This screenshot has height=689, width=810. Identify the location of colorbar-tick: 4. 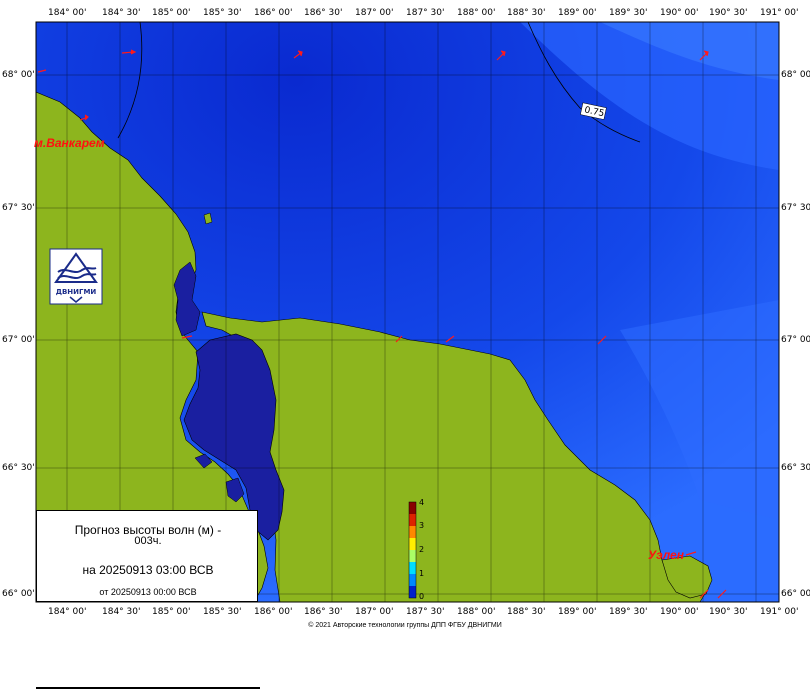
(422, 502).